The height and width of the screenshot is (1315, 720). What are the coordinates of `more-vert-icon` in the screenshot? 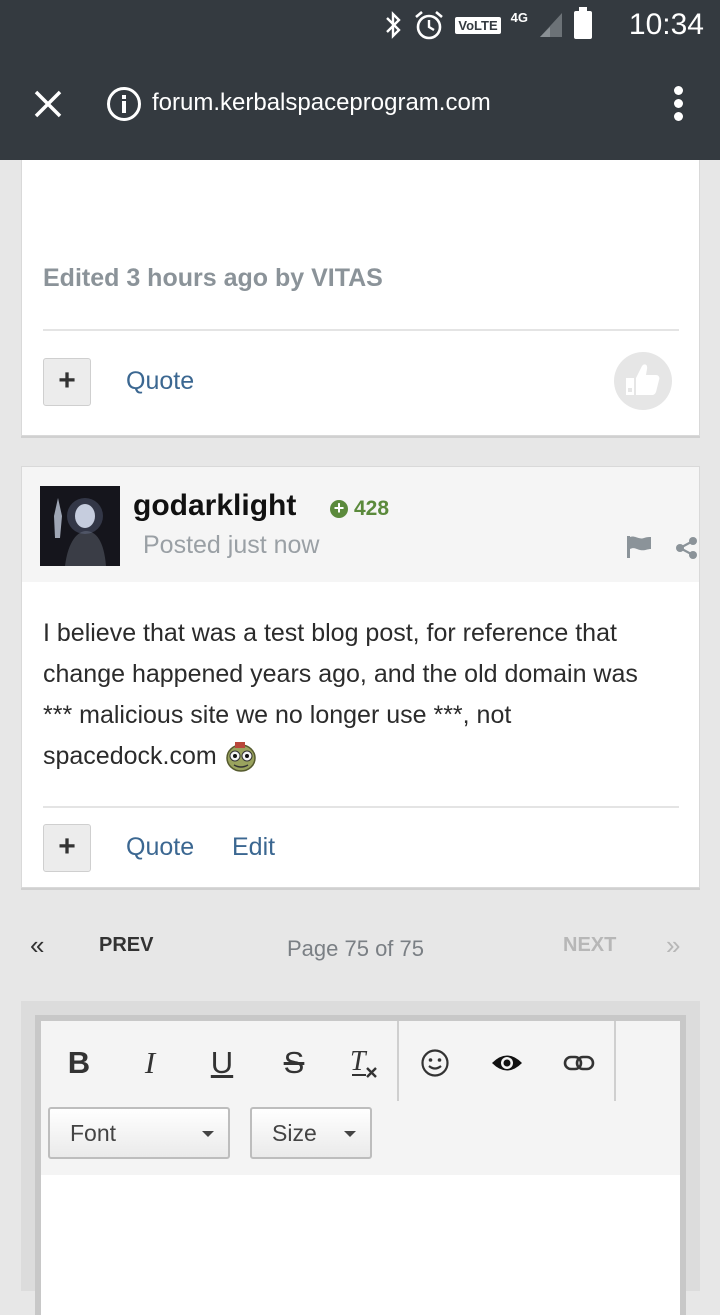 It's located at (678, 105).